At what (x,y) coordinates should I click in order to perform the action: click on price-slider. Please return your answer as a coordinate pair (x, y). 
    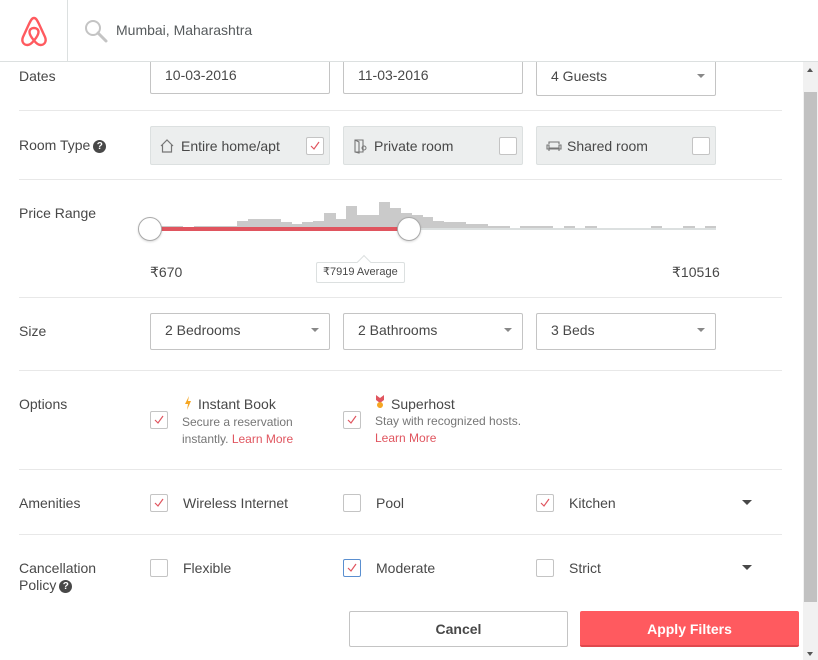
    Looking at the image, I should click on (427, 215).